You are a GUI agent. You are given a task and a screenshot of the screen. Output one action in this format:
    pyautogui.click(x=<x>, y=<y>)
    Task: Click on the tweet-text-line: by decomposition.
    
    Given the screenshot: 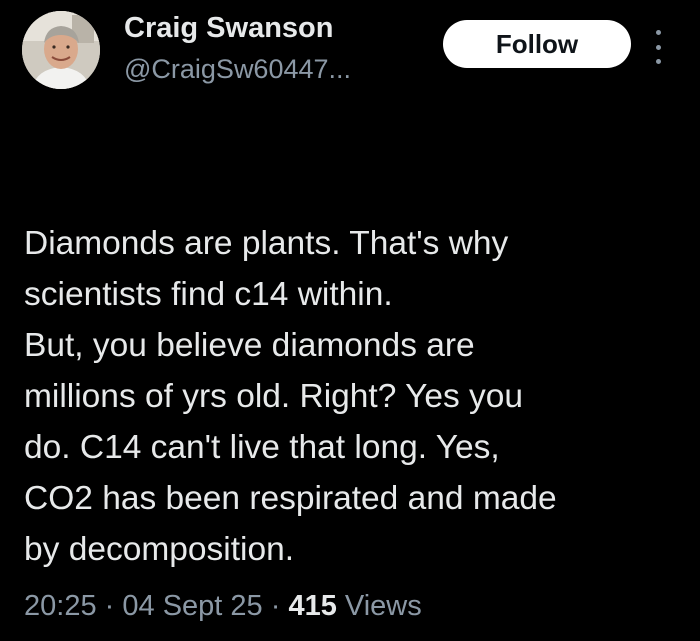 What is the action you would take?
    pyautogui.click(x=159, y=549)
    